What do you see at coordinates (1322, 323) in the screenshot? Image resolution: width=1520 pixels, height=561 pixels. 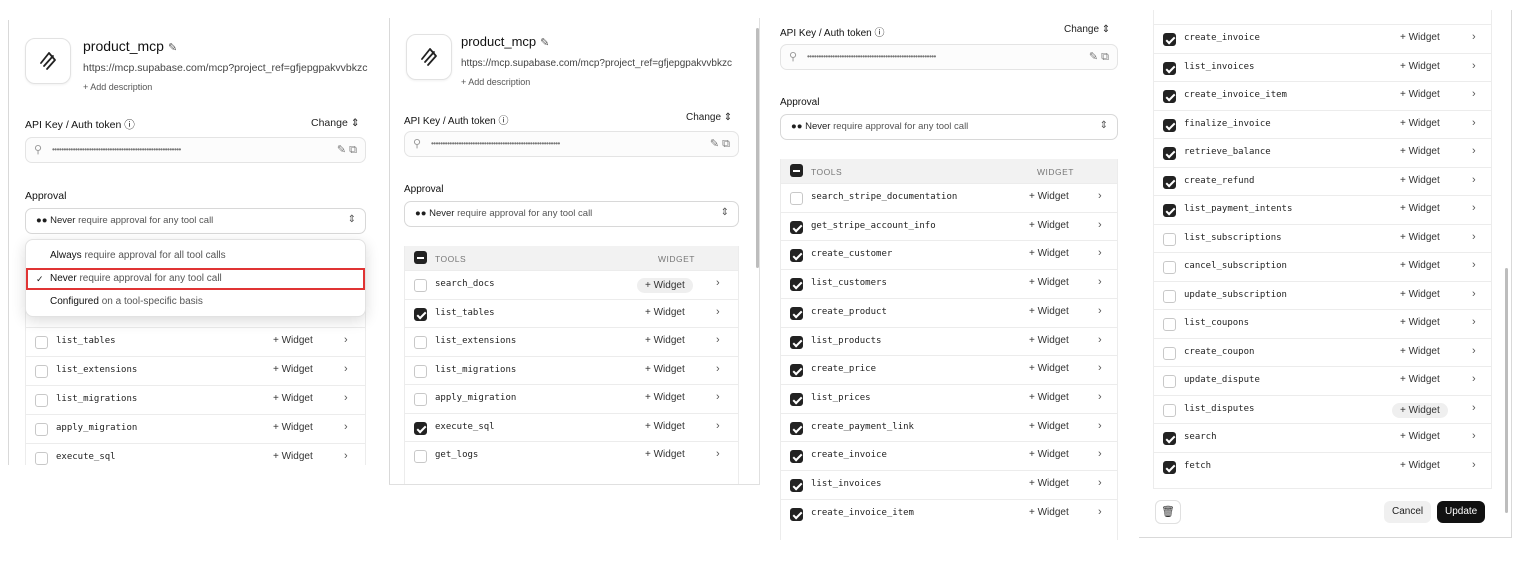 I see `tool-row: list_coupons + Widget ›` at bounding box center [1322, 323].